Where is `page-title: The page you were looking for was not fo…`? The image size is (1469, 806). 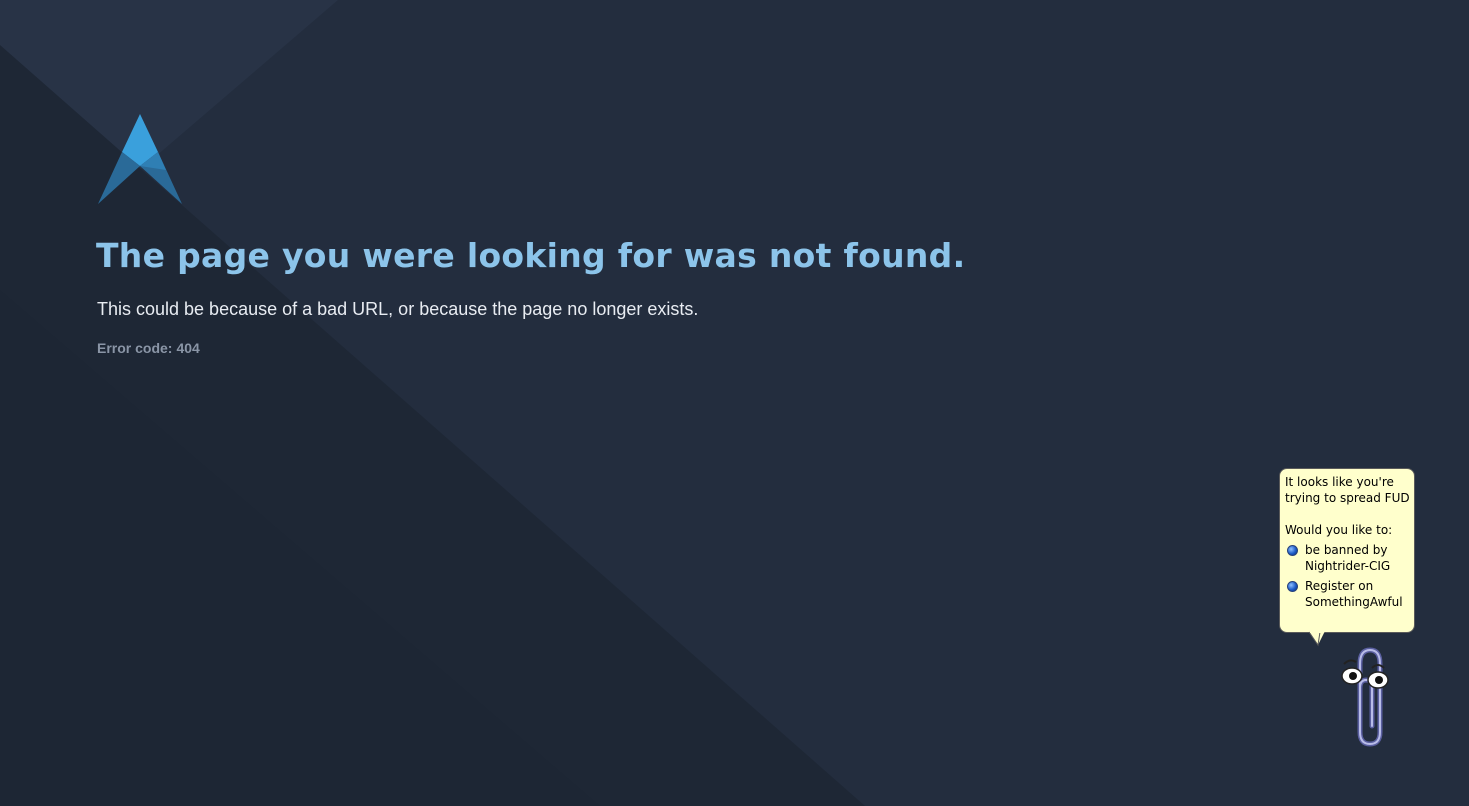
page-title: The page you were looking for was not fo… is located at coordinates (531, 255).